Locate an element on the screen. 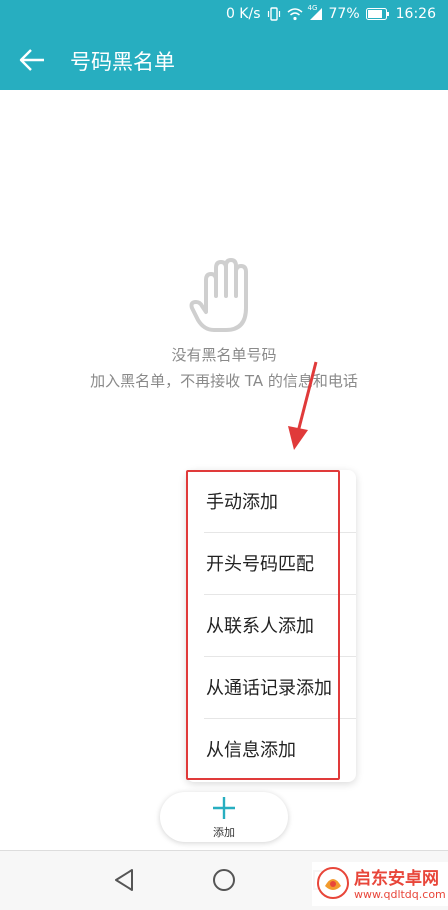 This screenshot has width=448, height=910. status-icons: 0 K/s 4G 77% 16:26 is located at coordinates (330, 13).